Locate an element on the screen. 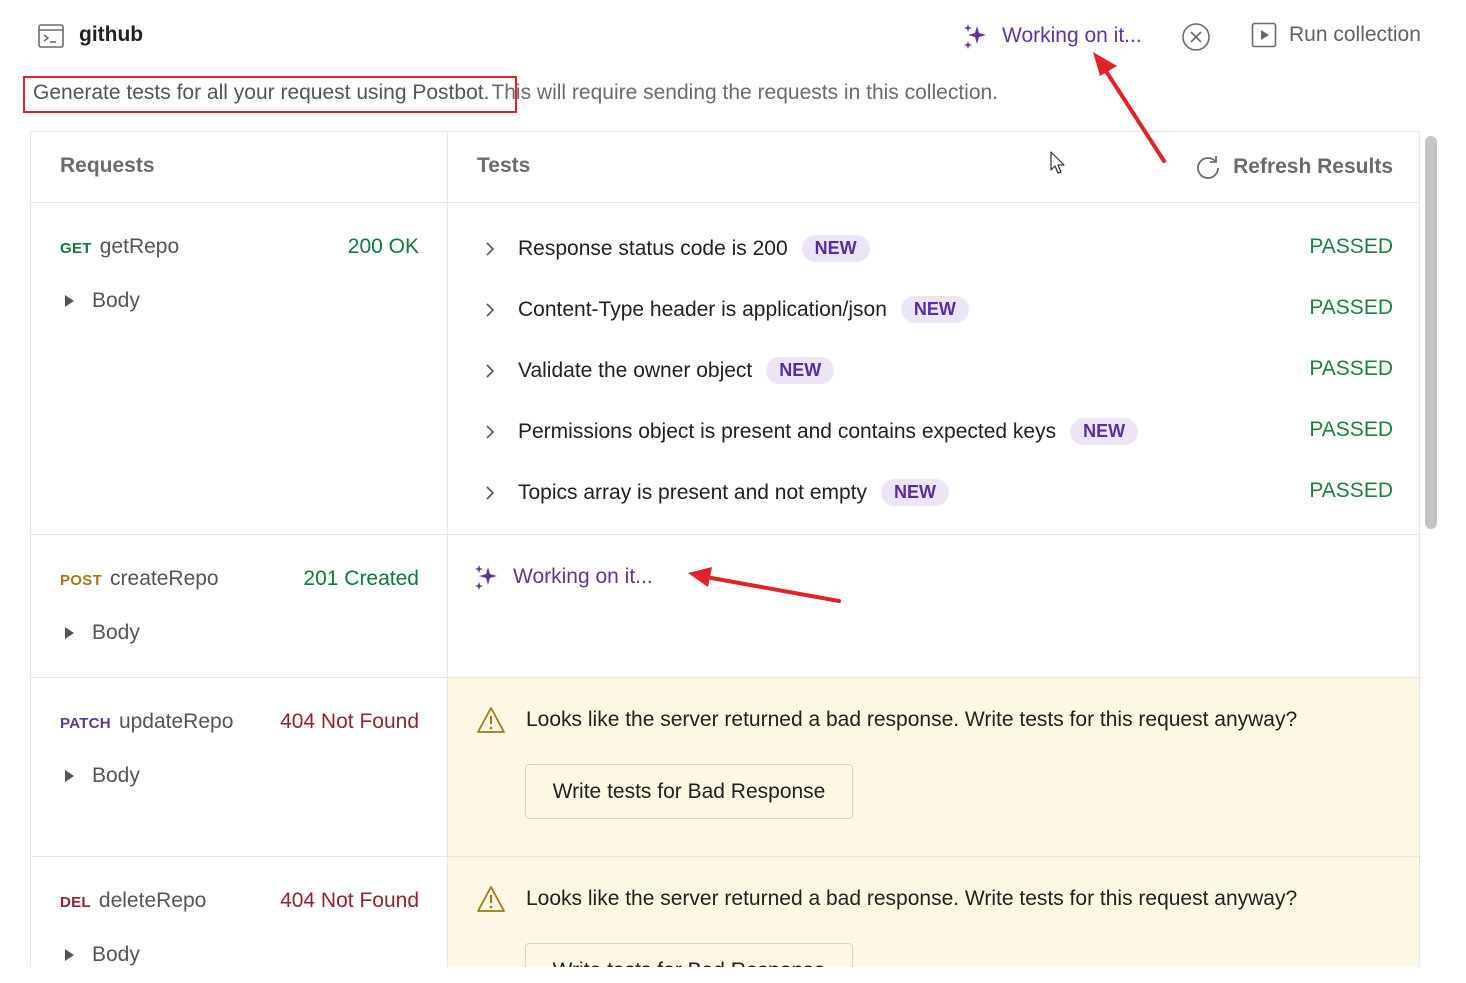  run-collection-button: Run collection is located at coordinates (1336, 35).